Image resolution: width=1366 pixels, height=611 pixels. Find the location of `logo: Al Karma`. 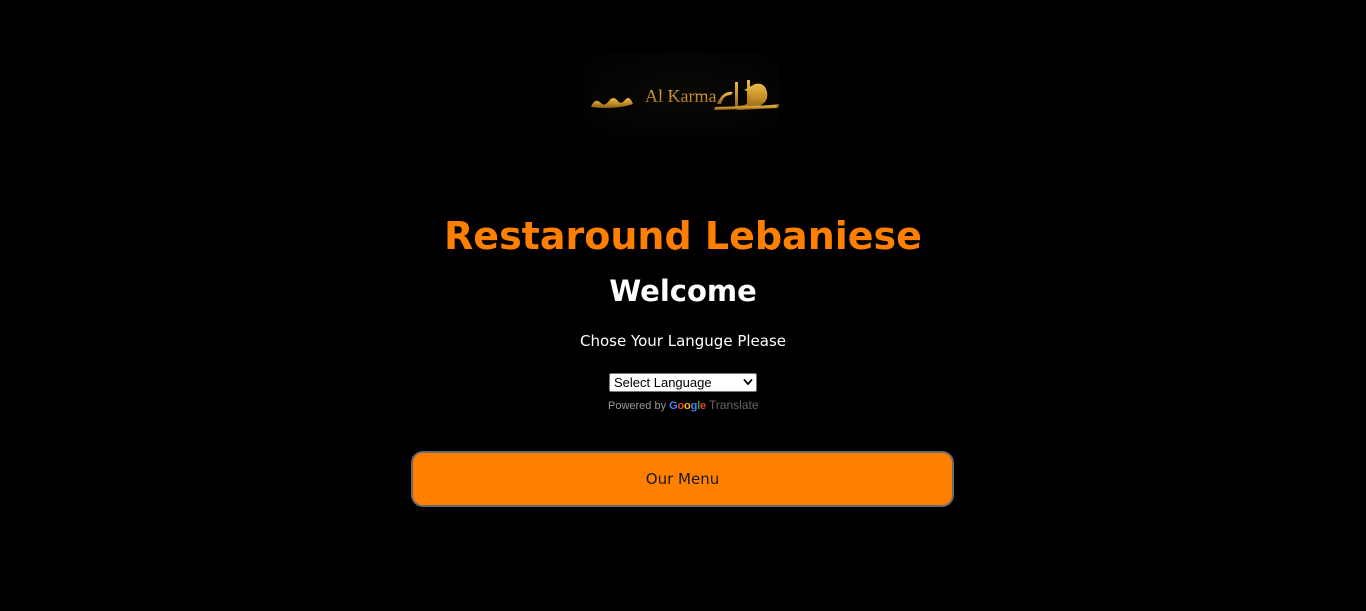

logo: Al Karma is located at coordinates (683, 94).